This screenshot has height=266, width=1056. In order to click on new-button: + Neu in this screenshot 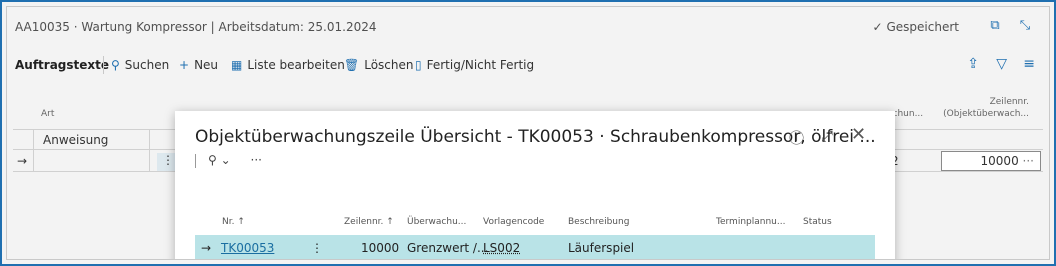, I will do `click(198, 65)`.